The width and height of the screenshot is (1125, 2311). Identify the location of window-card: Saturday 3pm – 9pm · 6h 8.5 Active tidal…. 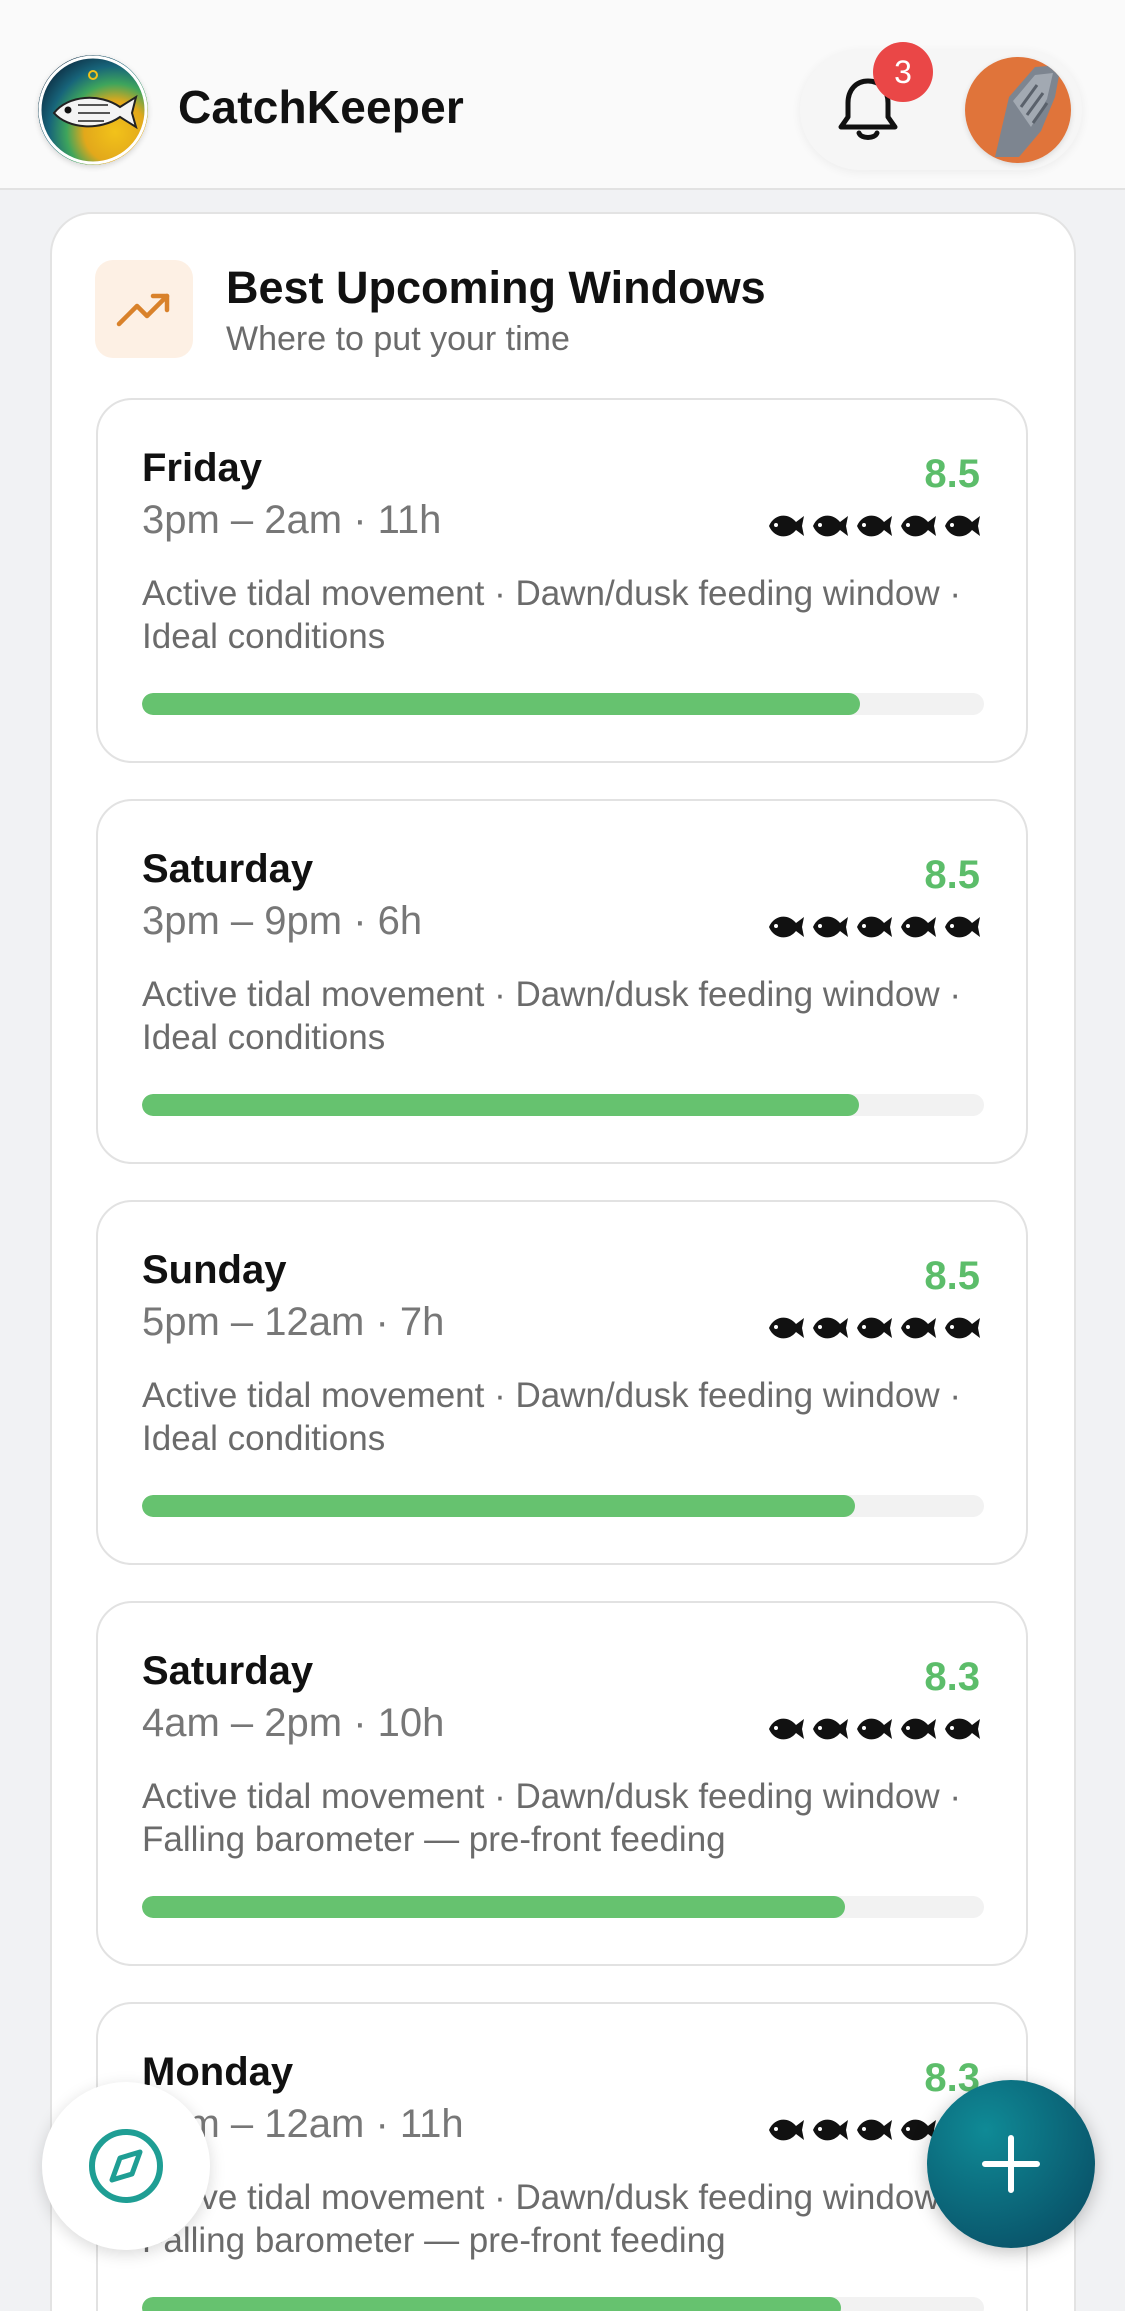
(562, 981).